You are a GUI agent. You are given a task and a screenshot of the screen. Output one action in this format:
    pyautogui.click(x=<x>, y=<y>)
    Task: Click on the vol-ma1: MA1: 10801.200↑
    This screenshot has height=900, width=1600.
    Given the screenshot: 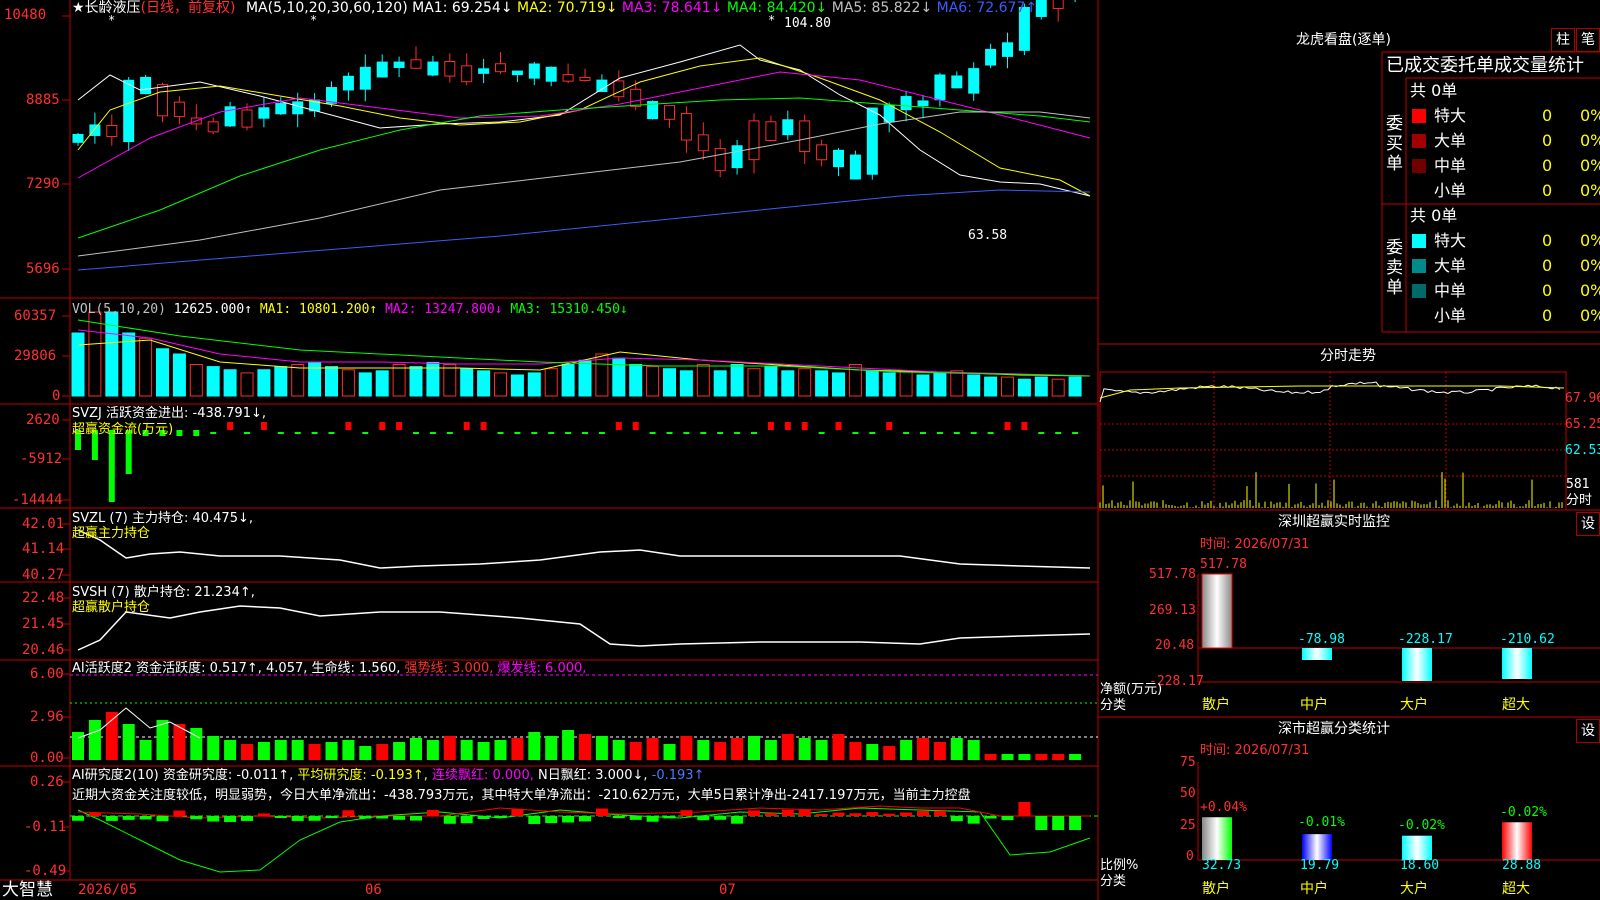 What is the action you would take?
    pyautogui.click(x=318, y=309)
    